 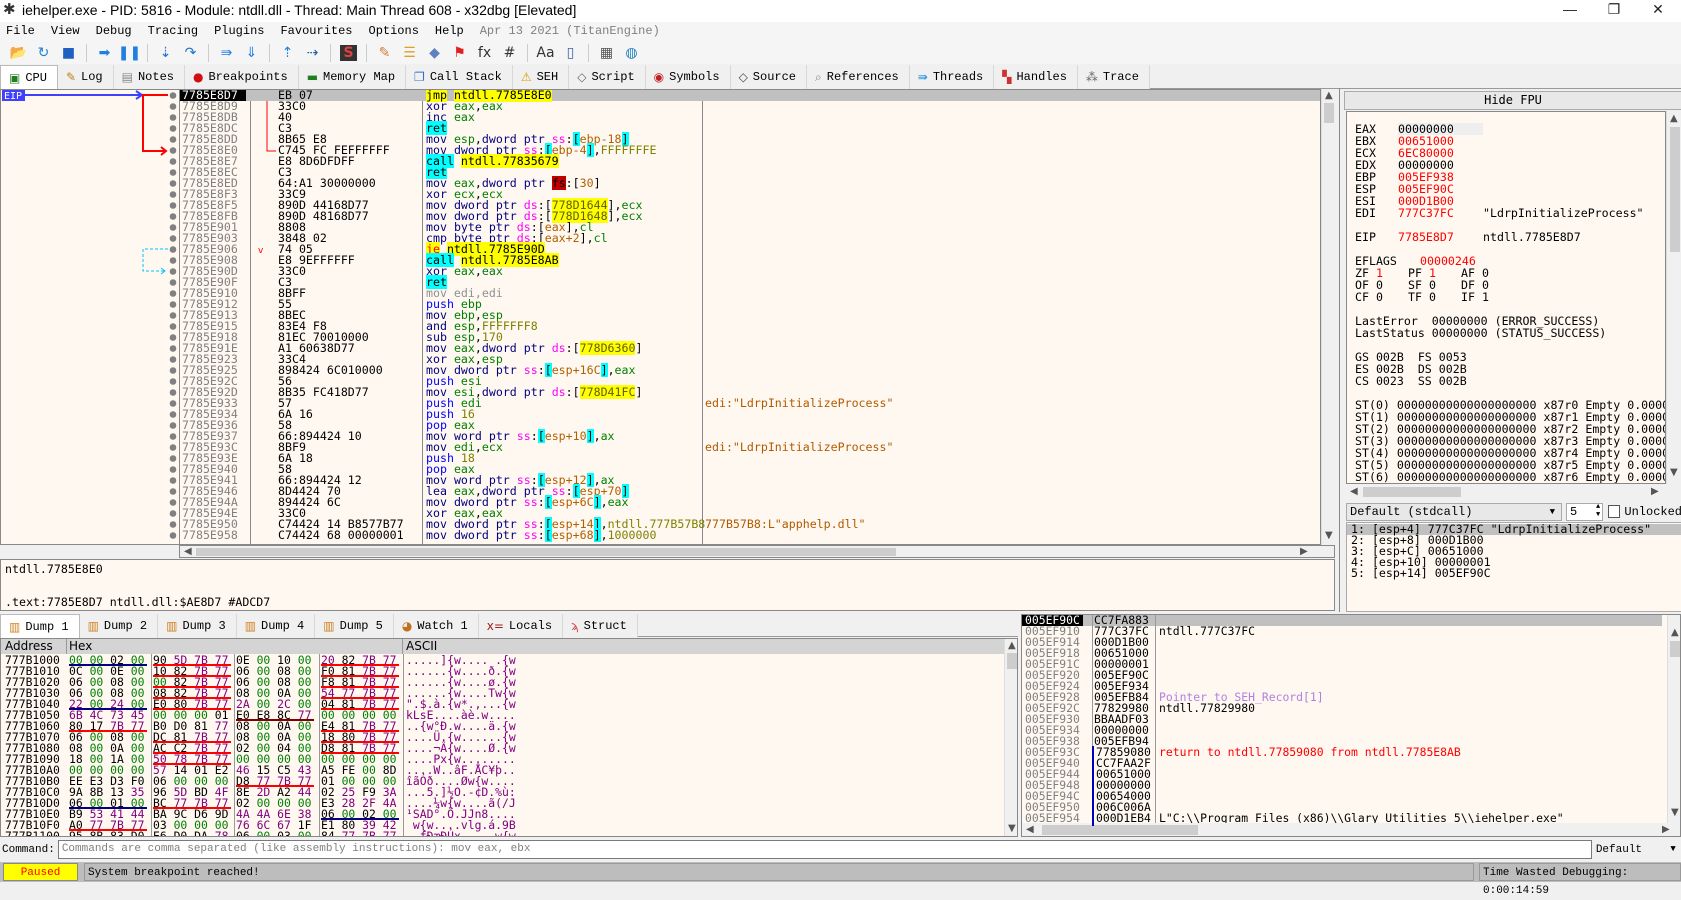 I want to click on tab-symbols: ◉ Symbols, so click(x=688, y=77).